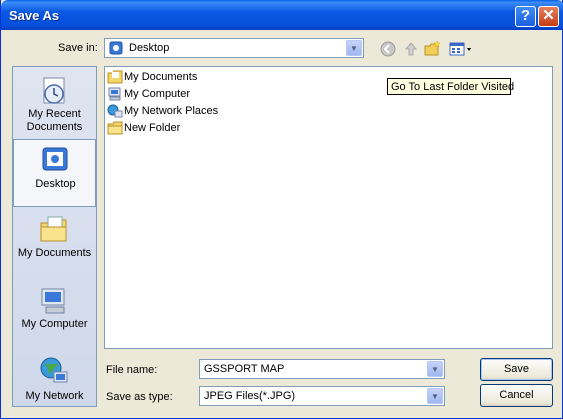 The height and width of the screenshot is (420, 563). Describe the element at coordinates (54, 91) in the screenshot. I see `recent-documents-icon` at that location.